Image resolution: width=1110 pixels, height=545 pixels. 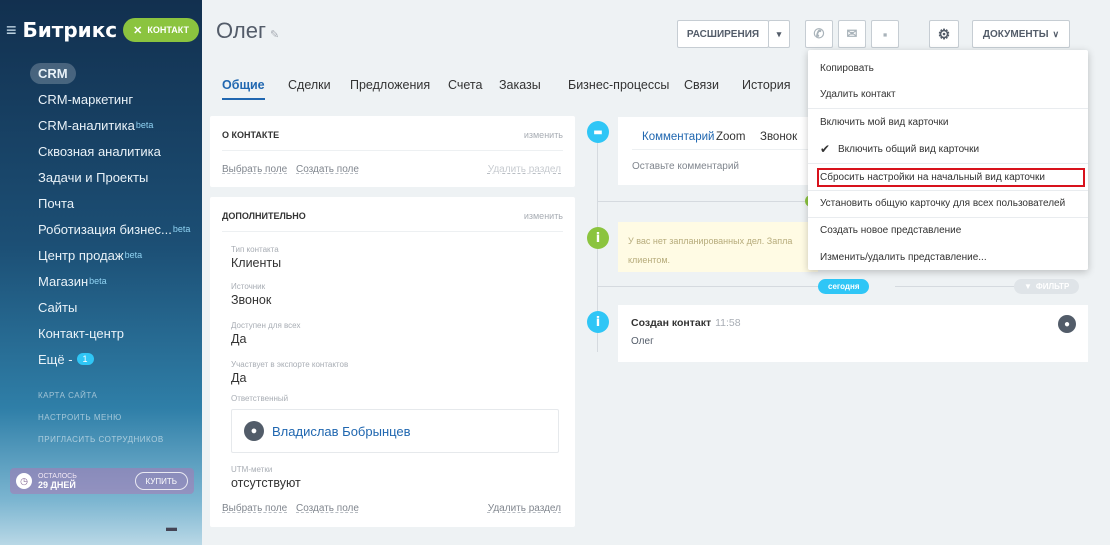 What do you see at coordinates (63, 281) in the screenshot?
I see `sidebar-item-label: Магазин` at bounding box center [63, 281].